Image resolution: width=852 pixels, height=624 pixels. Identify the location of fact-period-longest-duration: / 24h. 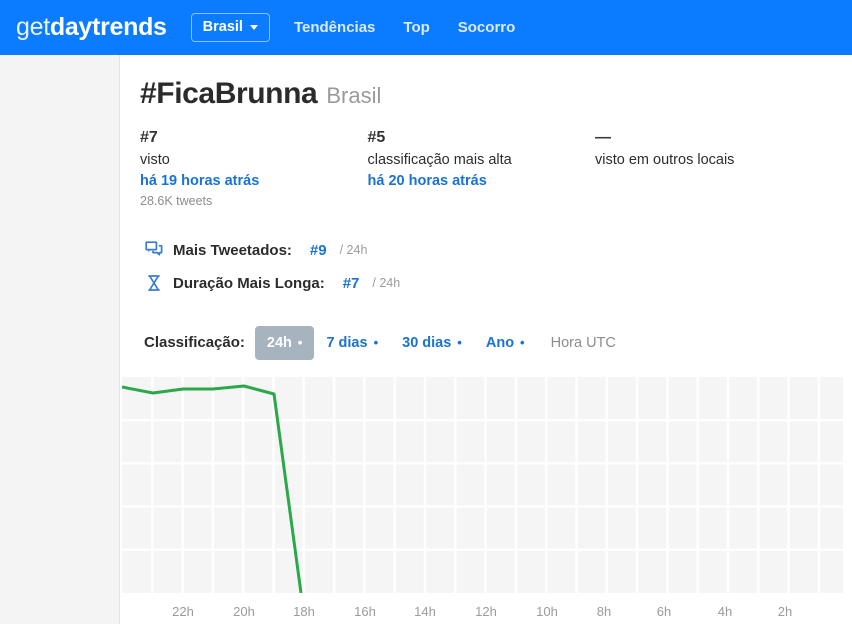
(386, 283).